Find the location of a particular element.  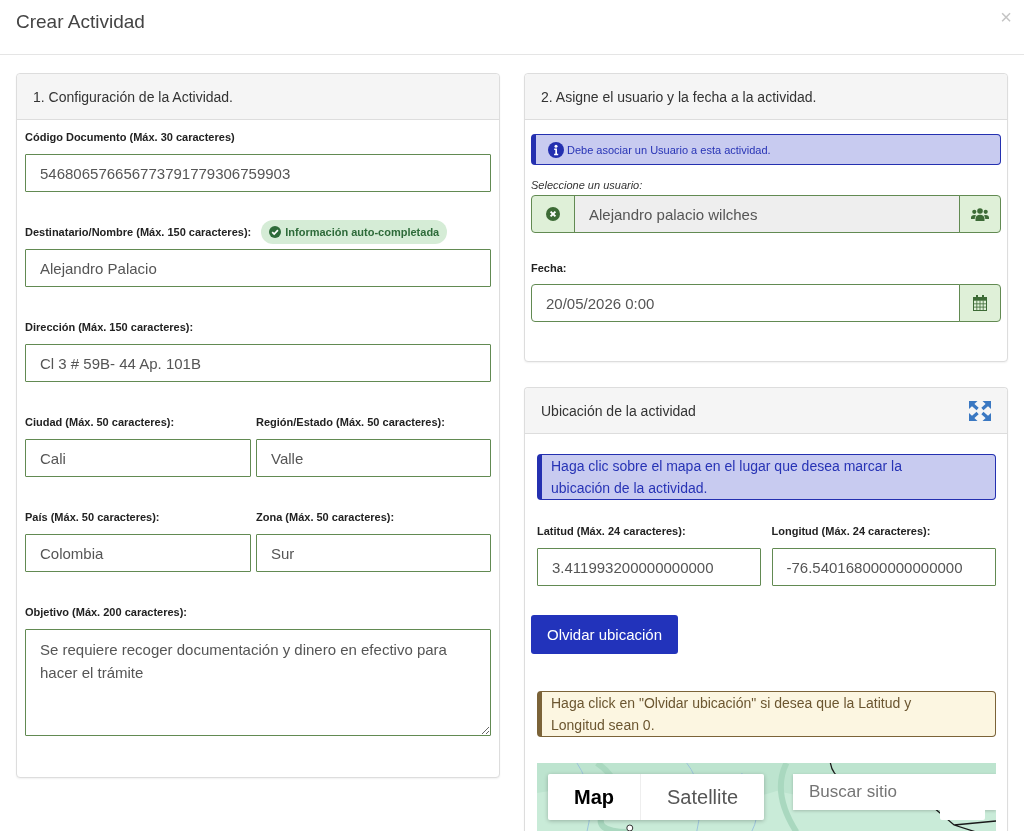

alert-text: Haga click en "Olvidar ubicación" si desea que la Latitud y Longitud sean 0. is located at coordinates (732, 714).